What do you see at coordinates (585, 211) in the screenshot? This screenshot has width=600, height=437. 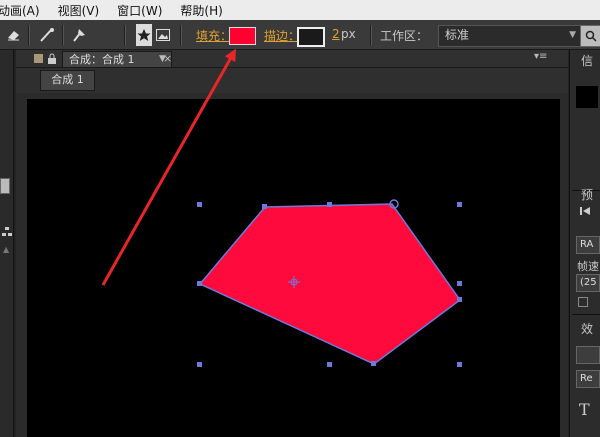 I see `skip-to-start-icon` at bounding box center [585, 211].